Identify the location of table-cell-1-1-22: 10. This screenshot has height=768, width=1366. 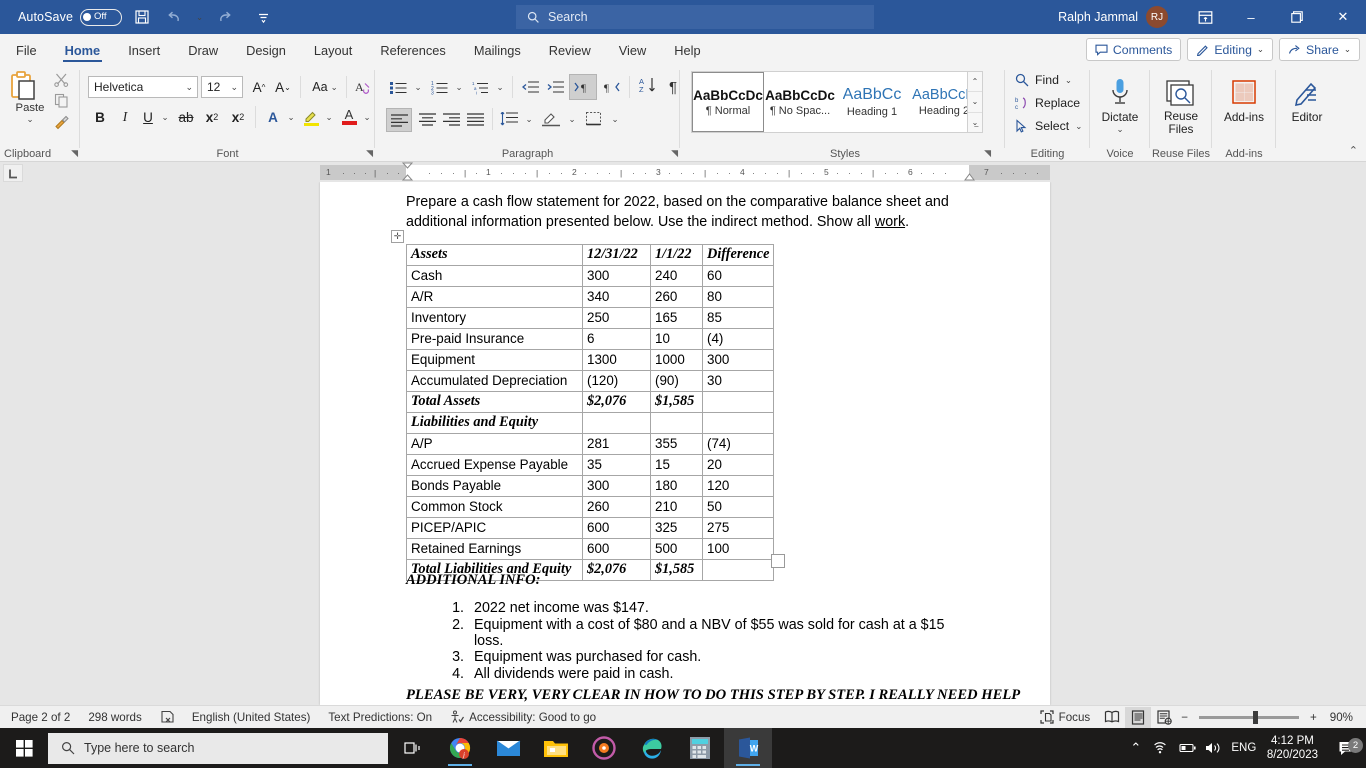
(676, 339).